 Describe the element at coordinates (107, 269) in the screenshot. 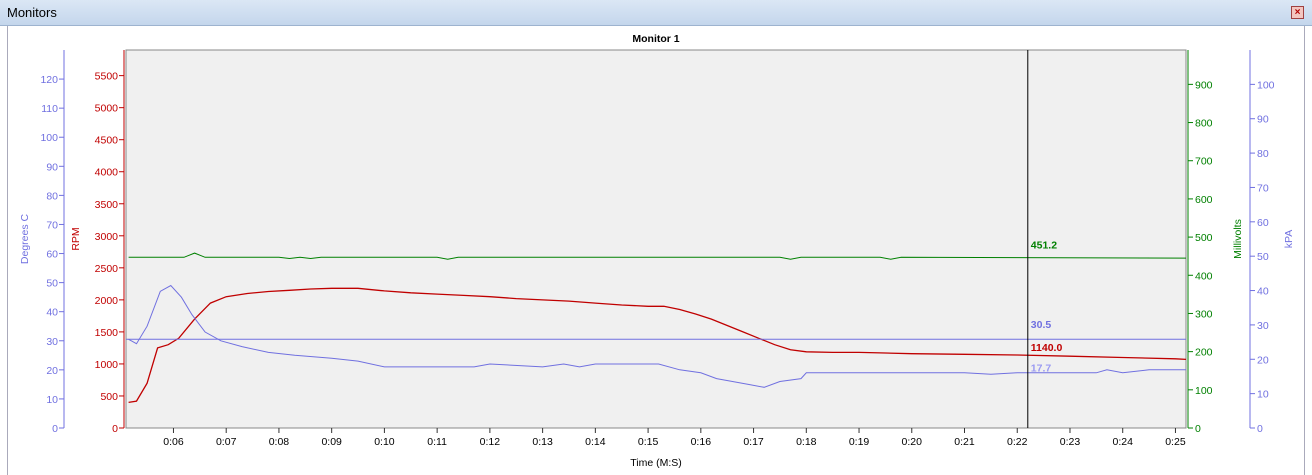

I see `axis-rpm-tick-label: 2500` at that location.